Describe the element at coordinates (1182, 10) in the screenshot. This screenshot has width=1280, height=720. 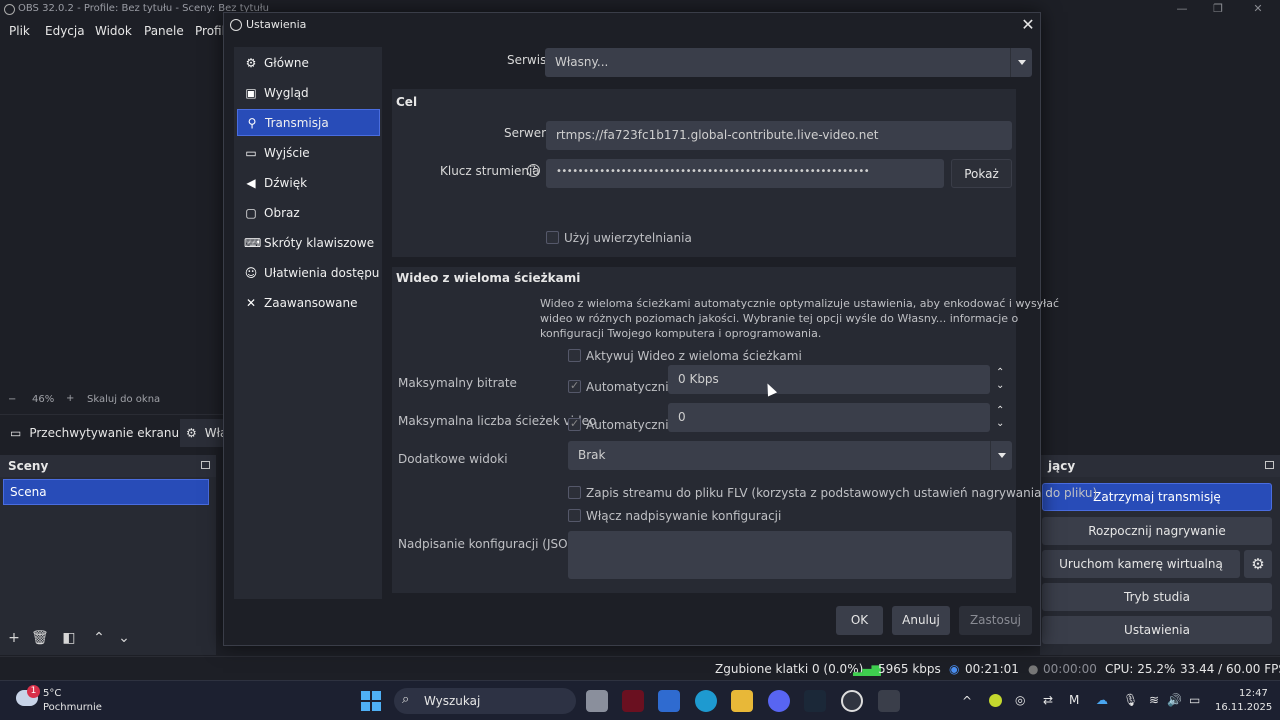
I see `minimize-icon: —` at that location.